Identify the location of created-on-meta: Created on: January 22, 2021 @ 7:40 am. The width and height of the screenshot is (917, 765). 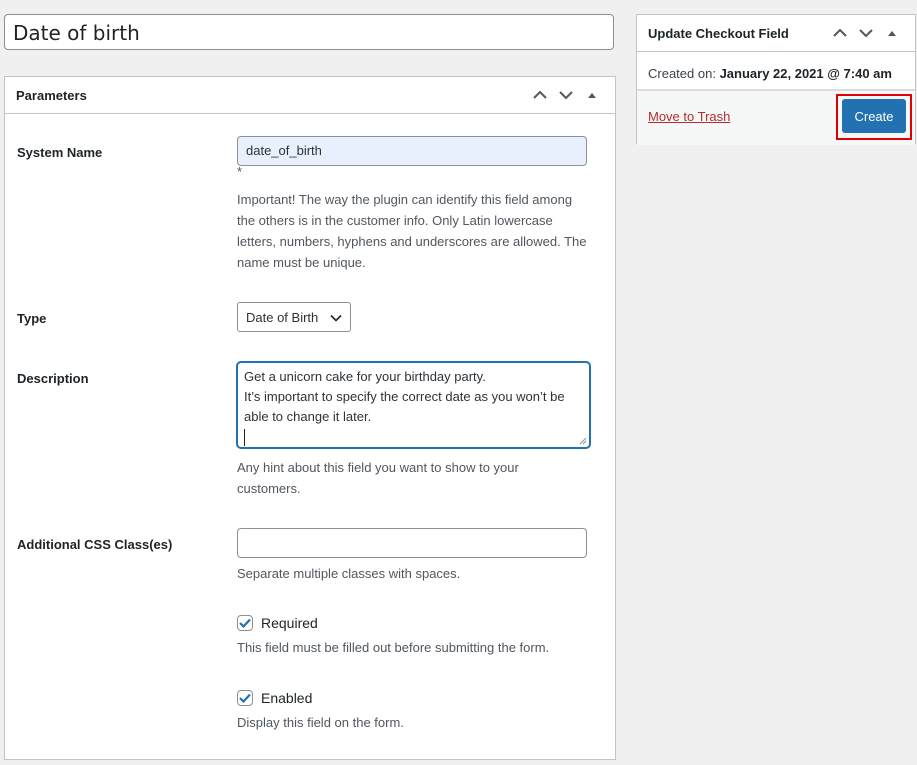
(776, 71).